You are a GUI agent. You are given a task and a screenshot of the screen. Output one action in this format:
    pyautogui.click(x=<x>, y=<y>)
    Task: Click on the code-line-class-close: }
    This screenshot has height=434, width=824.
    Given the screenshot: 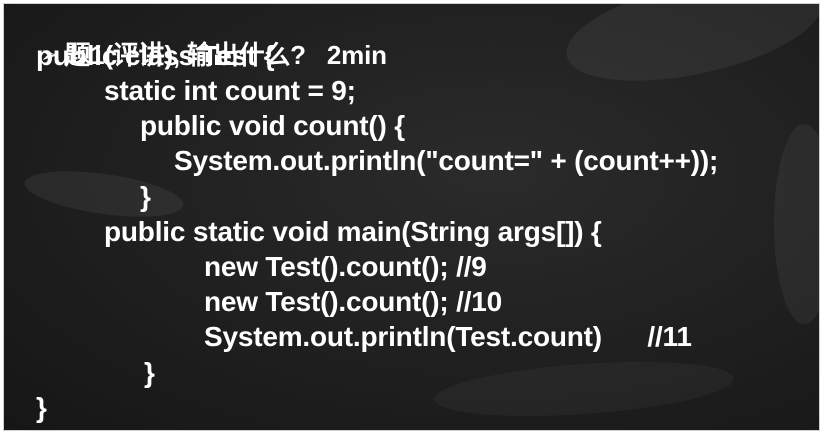 What is the action you would take?
    pyautogui.click(x=41, y=407)
    